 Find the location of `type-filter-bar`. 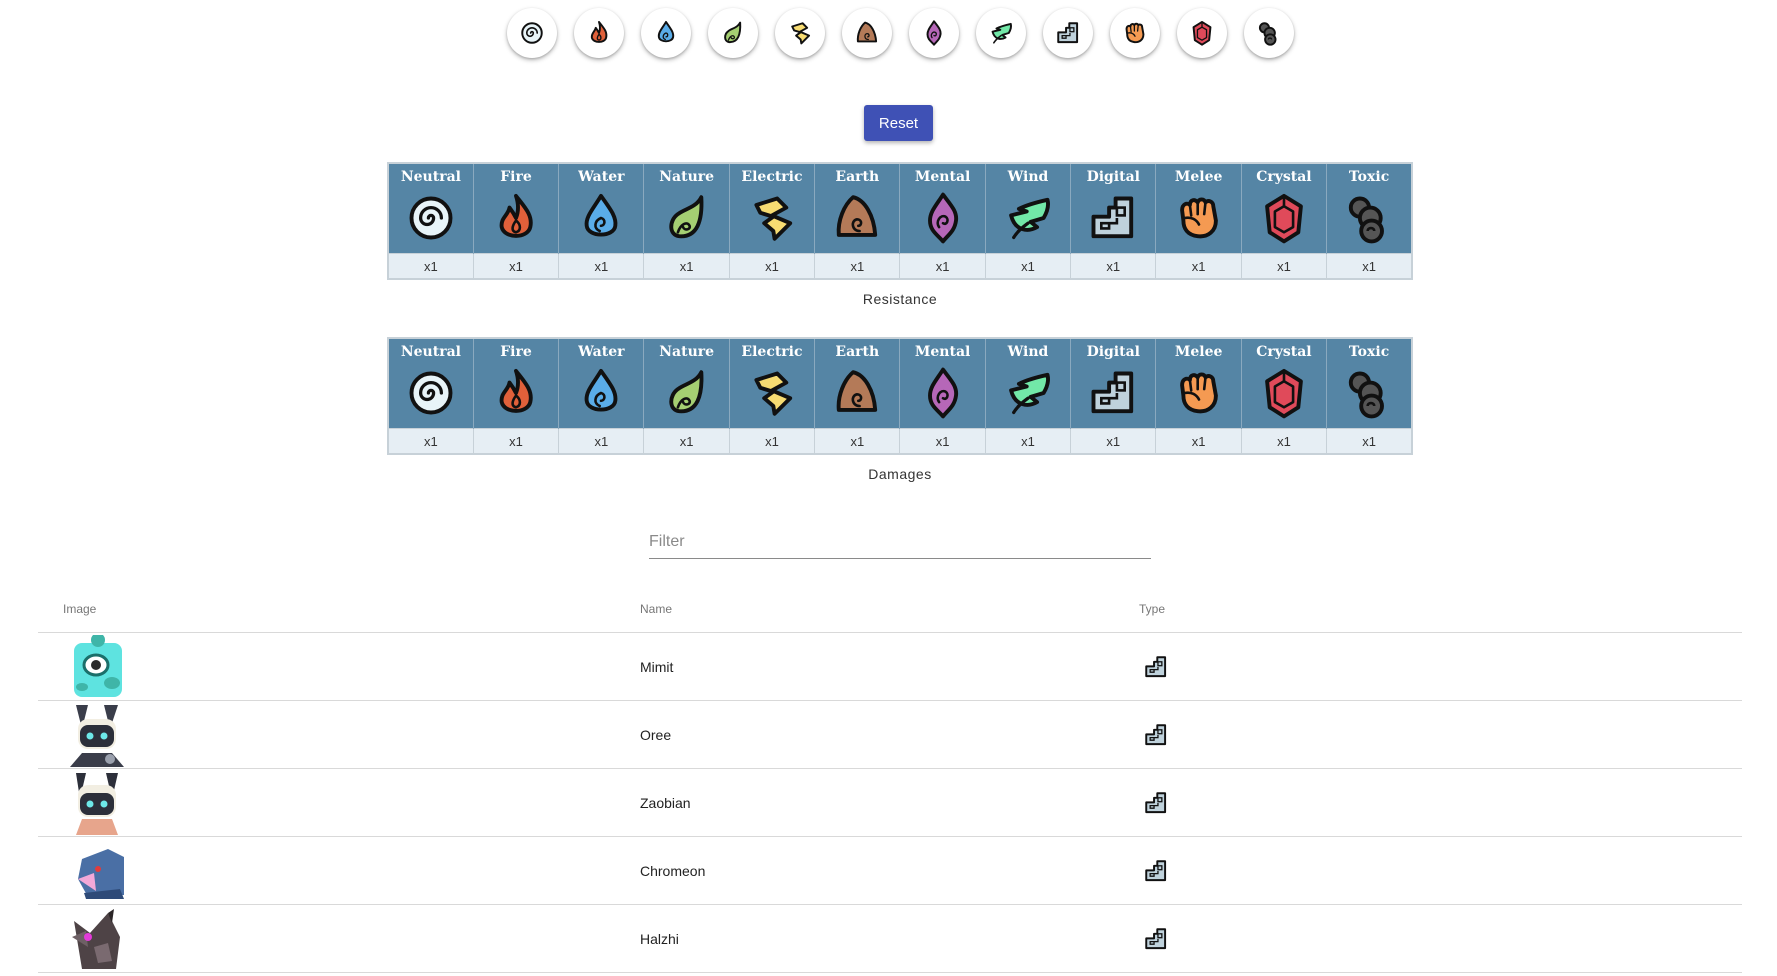

type-filter-bar is located at coordinates (888, 33).